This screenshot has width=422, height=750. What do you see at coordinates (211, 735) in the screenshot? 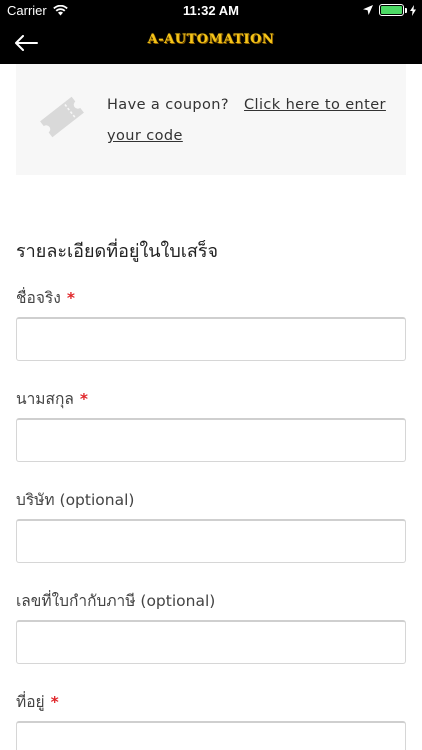
I see `address-input` at bounding box center [211, 735].